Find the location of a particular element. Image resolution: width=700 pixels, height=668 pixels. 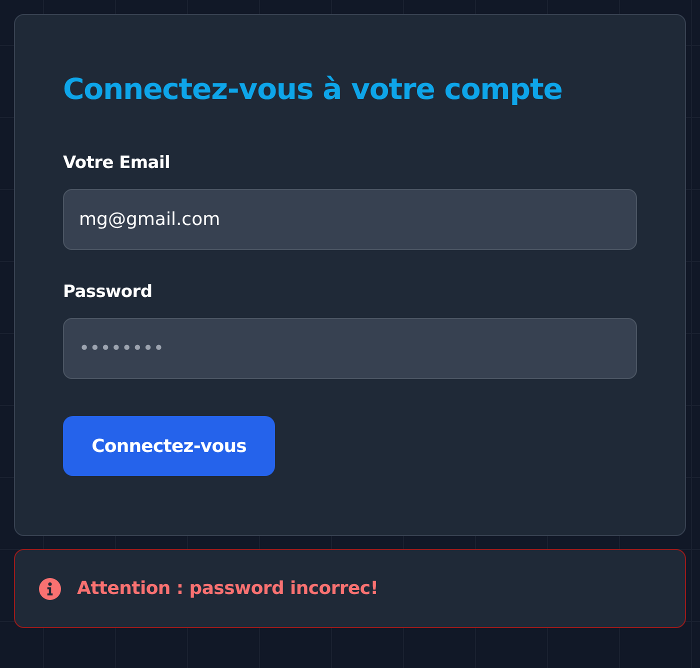

password-field: •••••••• is located at coordinates (350, 348).